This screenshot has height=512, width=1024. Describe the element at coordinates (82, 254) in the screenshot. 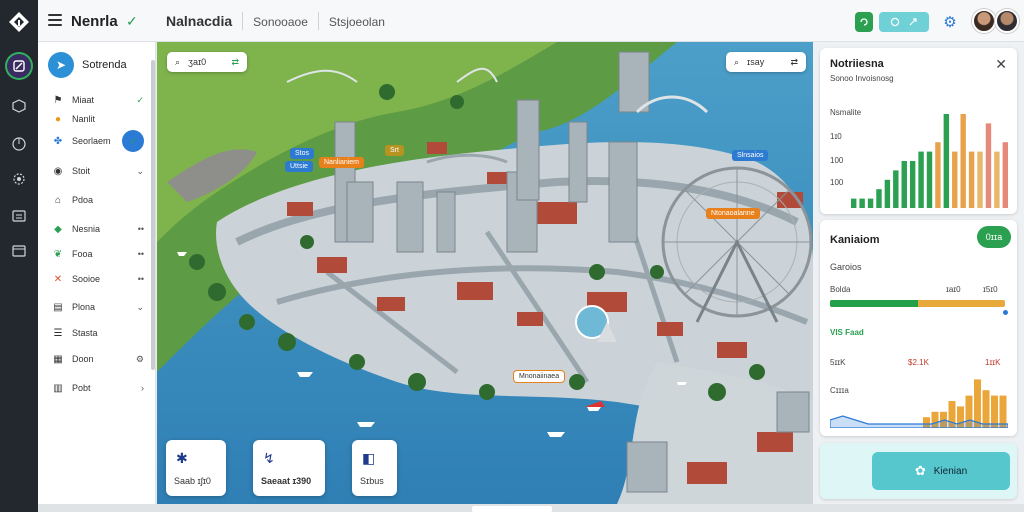

I see `sidebar-item-label: Fooa` at that location.